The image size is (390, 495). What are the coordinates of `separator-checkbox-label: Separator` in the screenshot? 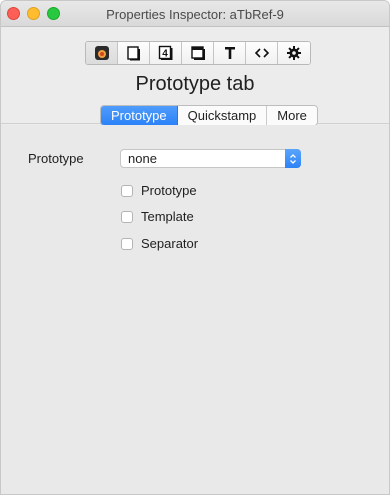 It's located at (170, 243).